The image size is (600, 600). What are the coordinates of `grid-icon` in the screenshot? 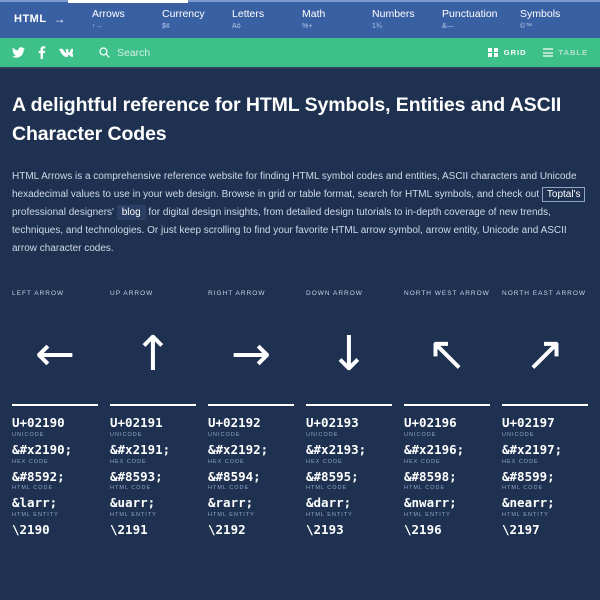 It's located at (493, 52).